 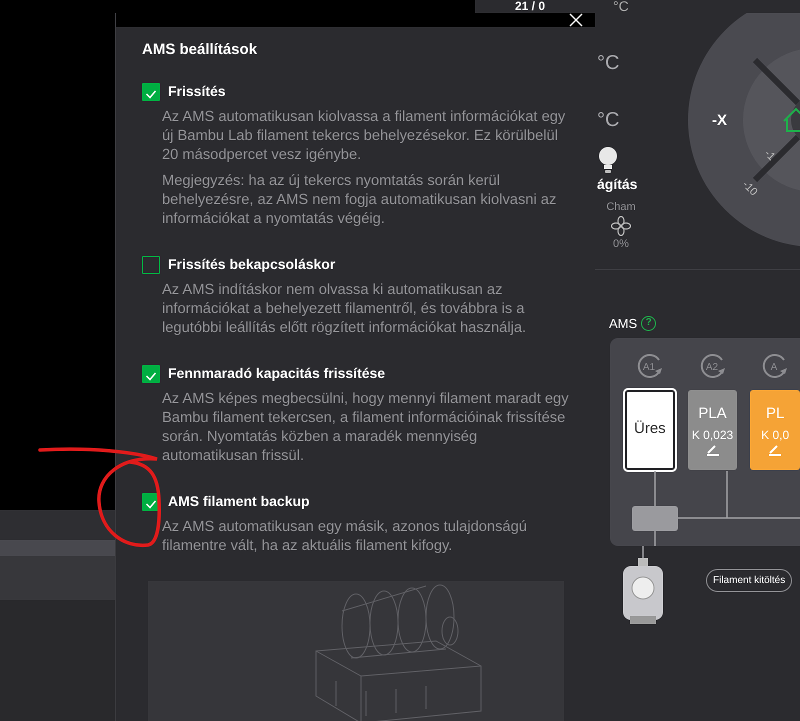 What do you see at coordinates (791, 120) in the screenshot?
I see `home-icon` at bounding box center [791, 120].